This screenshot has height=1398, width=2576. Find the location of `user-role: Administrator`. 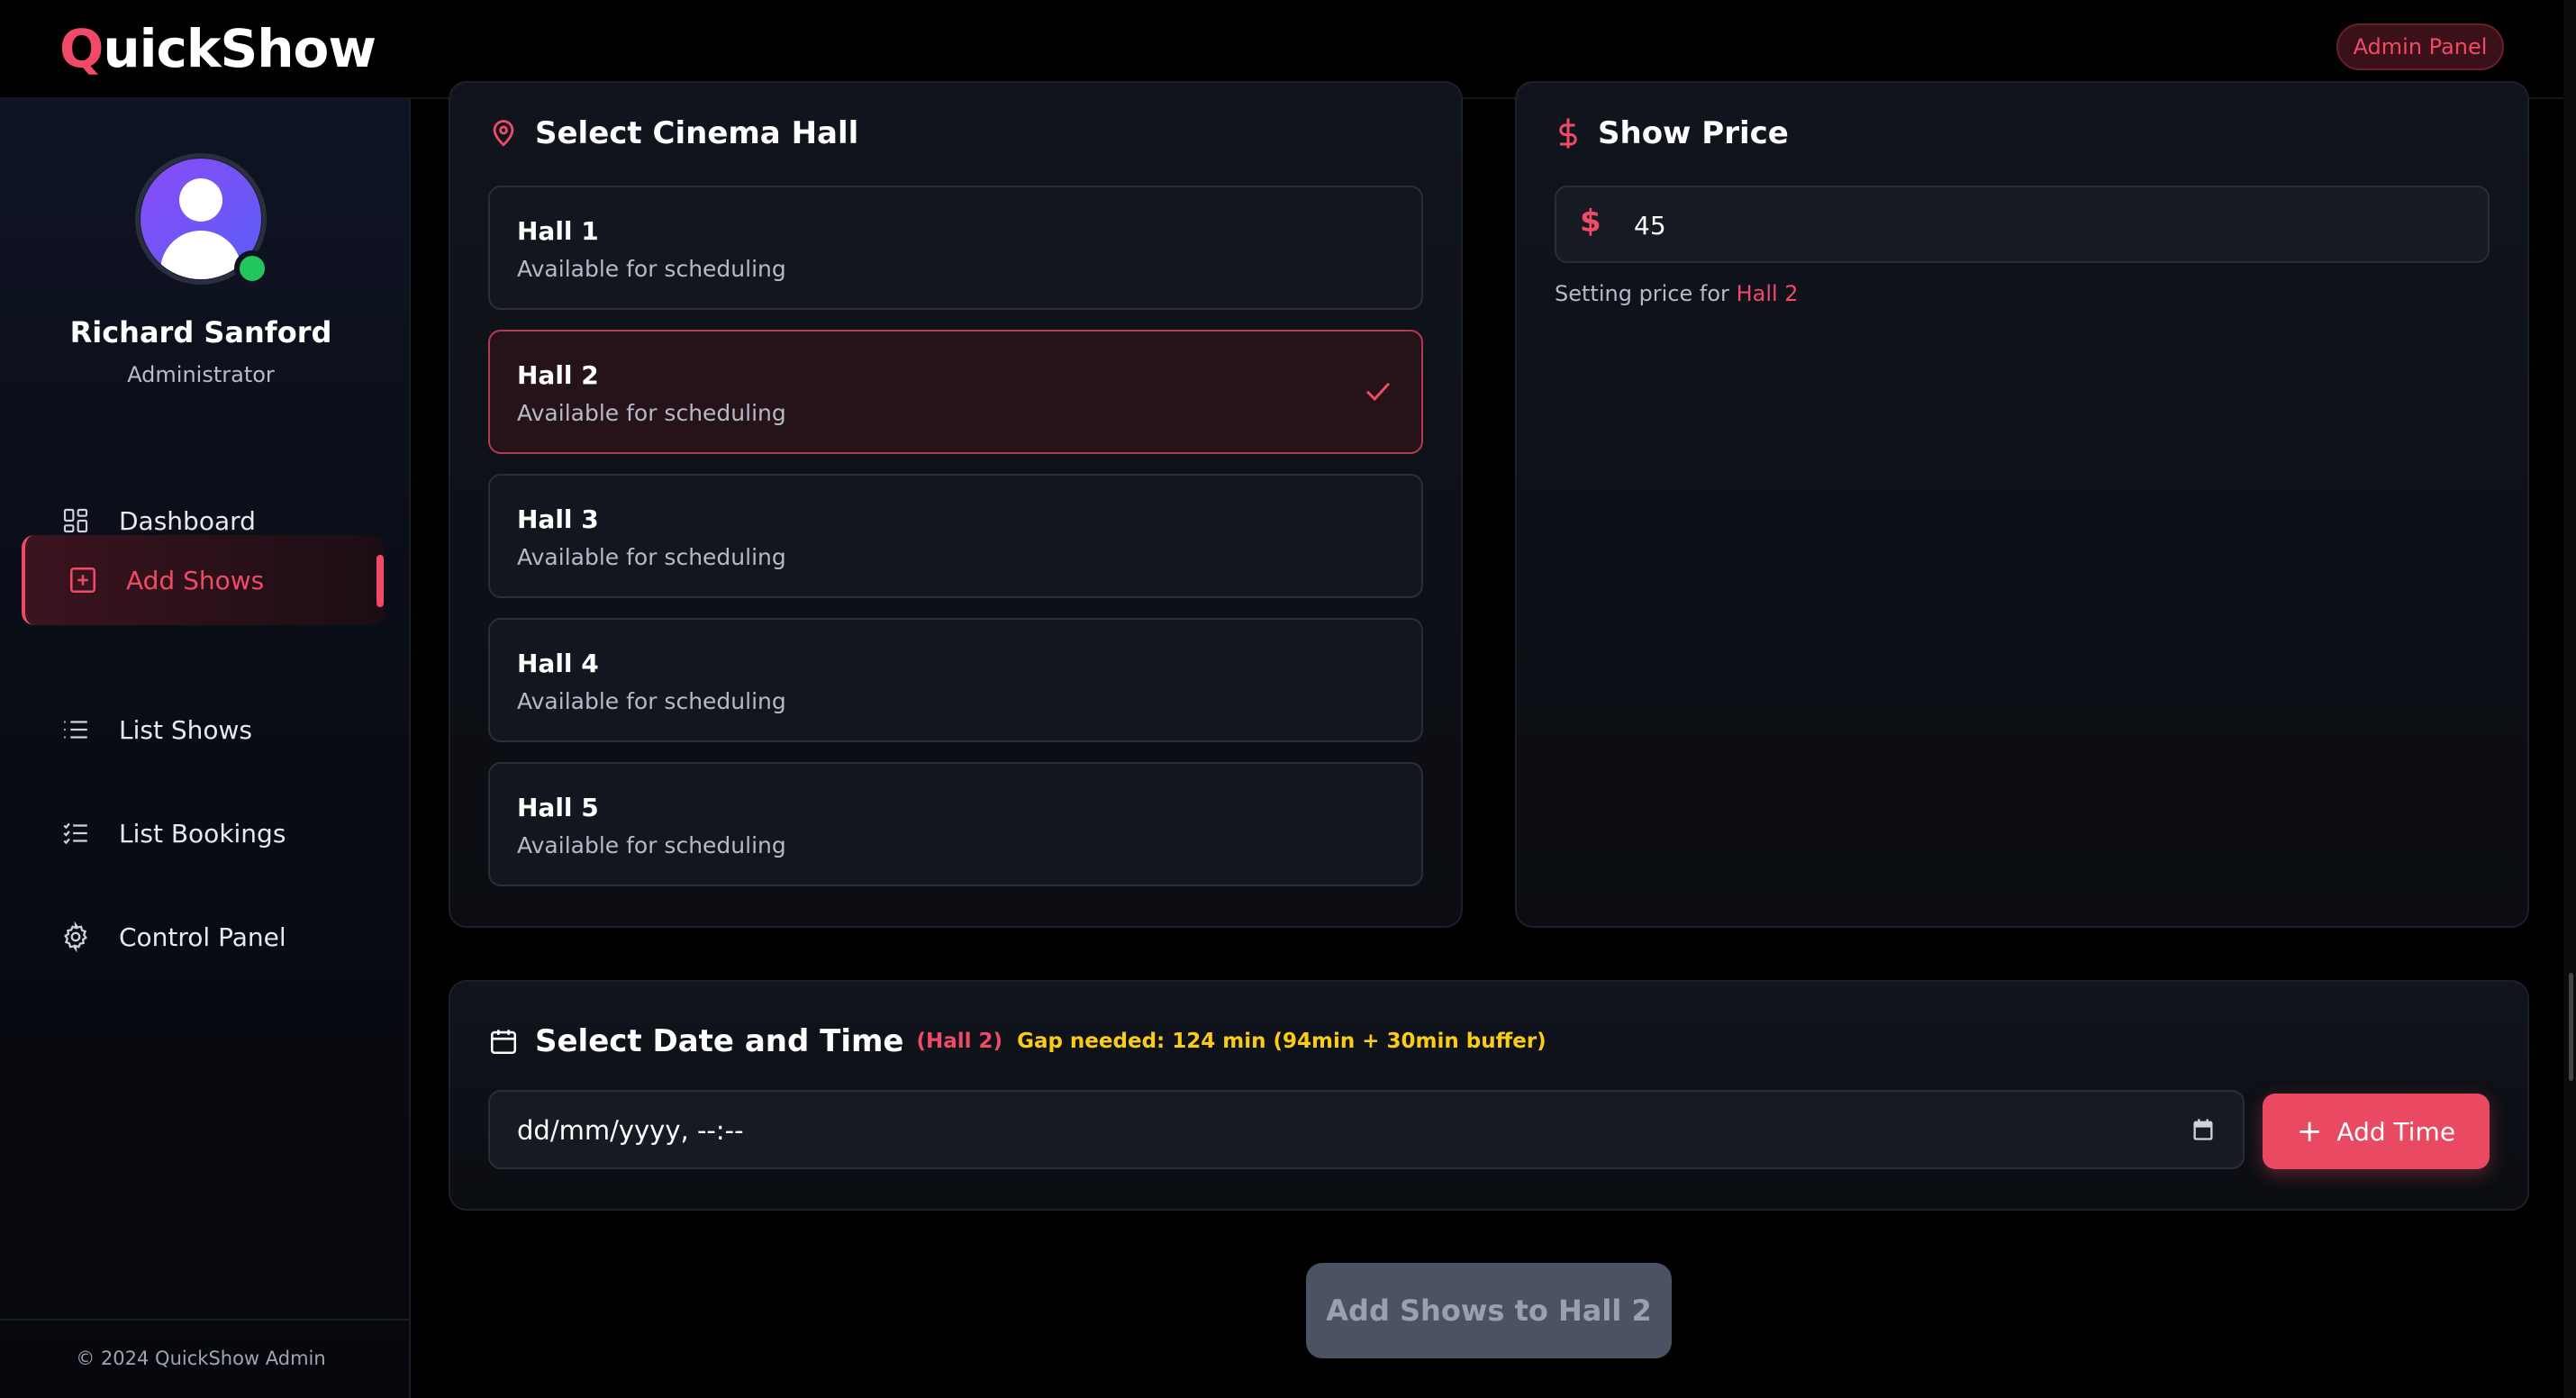

user-role: Administrator is located at coordinates (201, 375).